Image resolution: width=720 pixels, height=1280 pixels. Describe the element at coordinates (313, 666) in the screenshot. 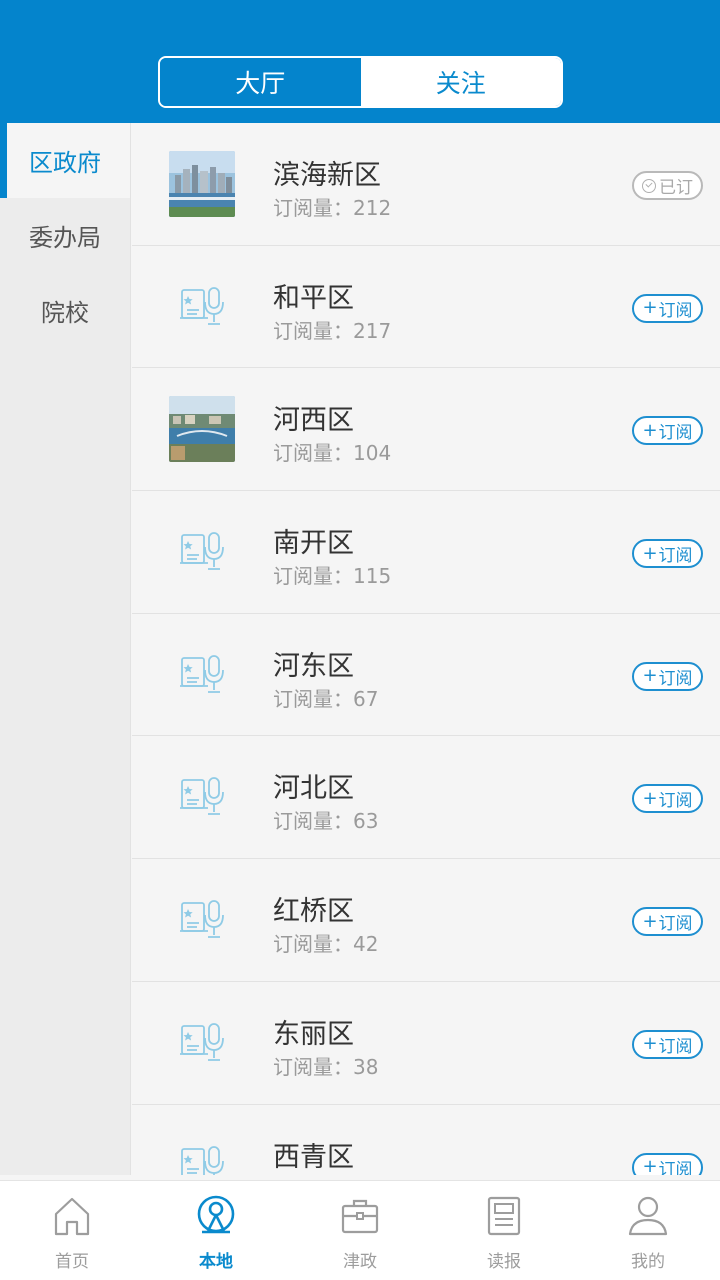

I see `account-name: 河东区` at that location.